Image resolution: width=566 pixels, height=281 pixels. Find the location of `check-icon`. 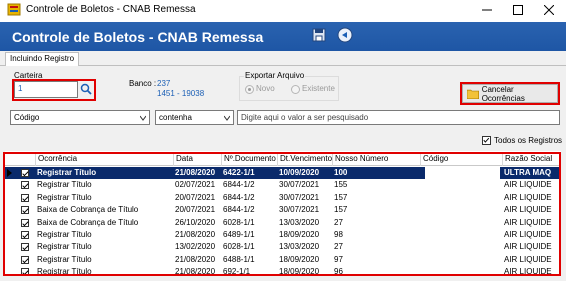

check-icon is located at coordinates (486, 140).